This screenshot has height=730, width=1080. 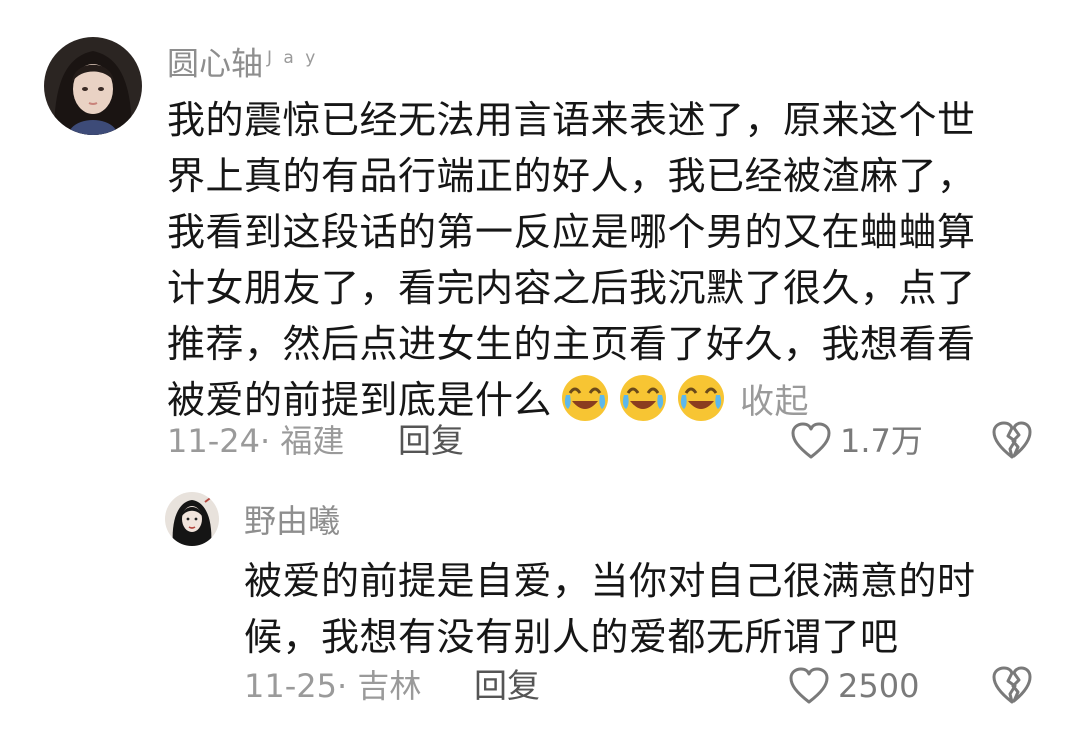 I want to click on comment-line: 界上真的有品行端正的好人，我已经被渣麻了，, so click(x=571, y=176).